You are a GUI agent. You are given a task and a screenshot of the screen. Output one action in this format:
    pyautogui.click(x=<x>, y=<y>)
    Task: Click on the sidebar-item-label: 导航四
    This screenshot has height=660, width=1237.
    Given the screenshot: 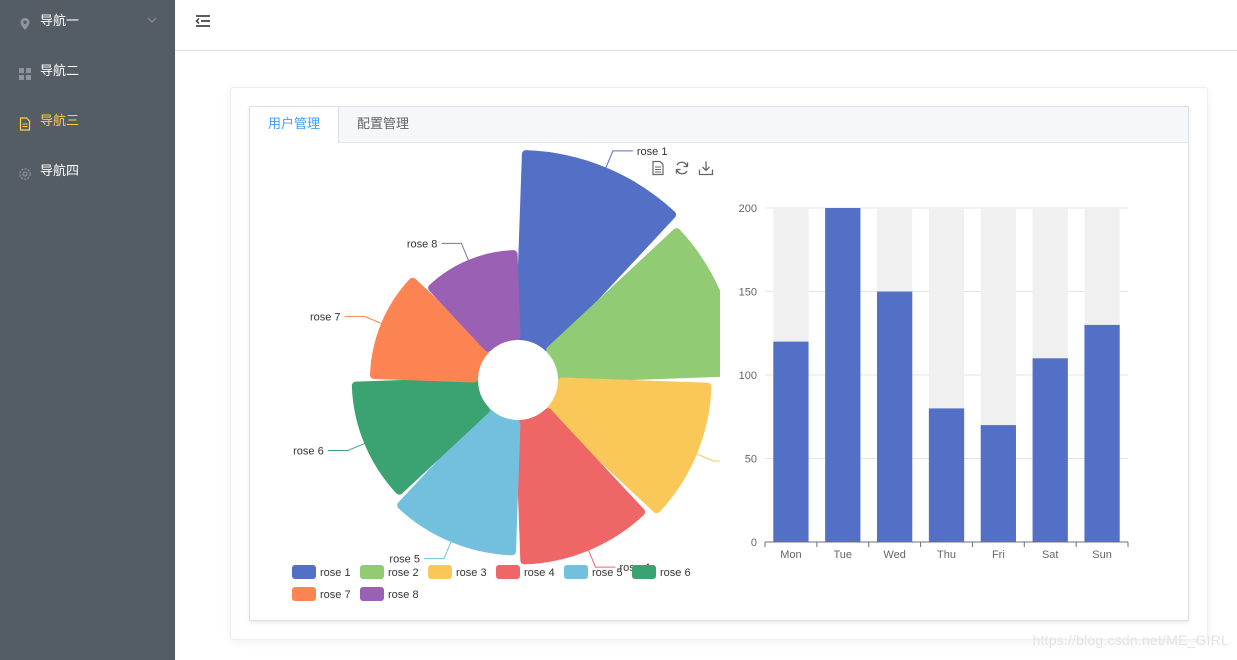 What is the action you would take?
    pyautogui.click(x=60, y=171)
    